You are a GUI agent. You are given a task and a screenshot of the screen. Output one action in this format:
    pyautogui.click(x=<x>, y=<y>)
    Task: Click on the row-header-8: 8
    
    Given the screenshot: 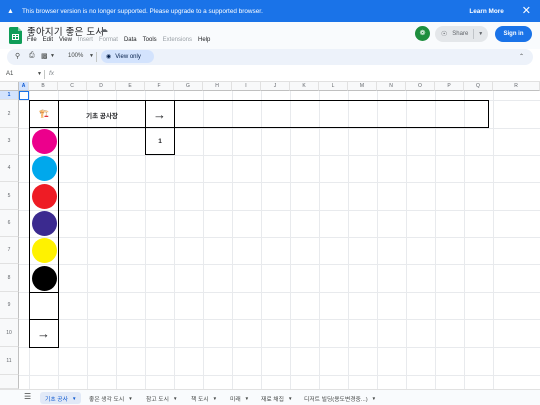 What is the action you would take?
    pyautogui.click(x=9, y=278)
    